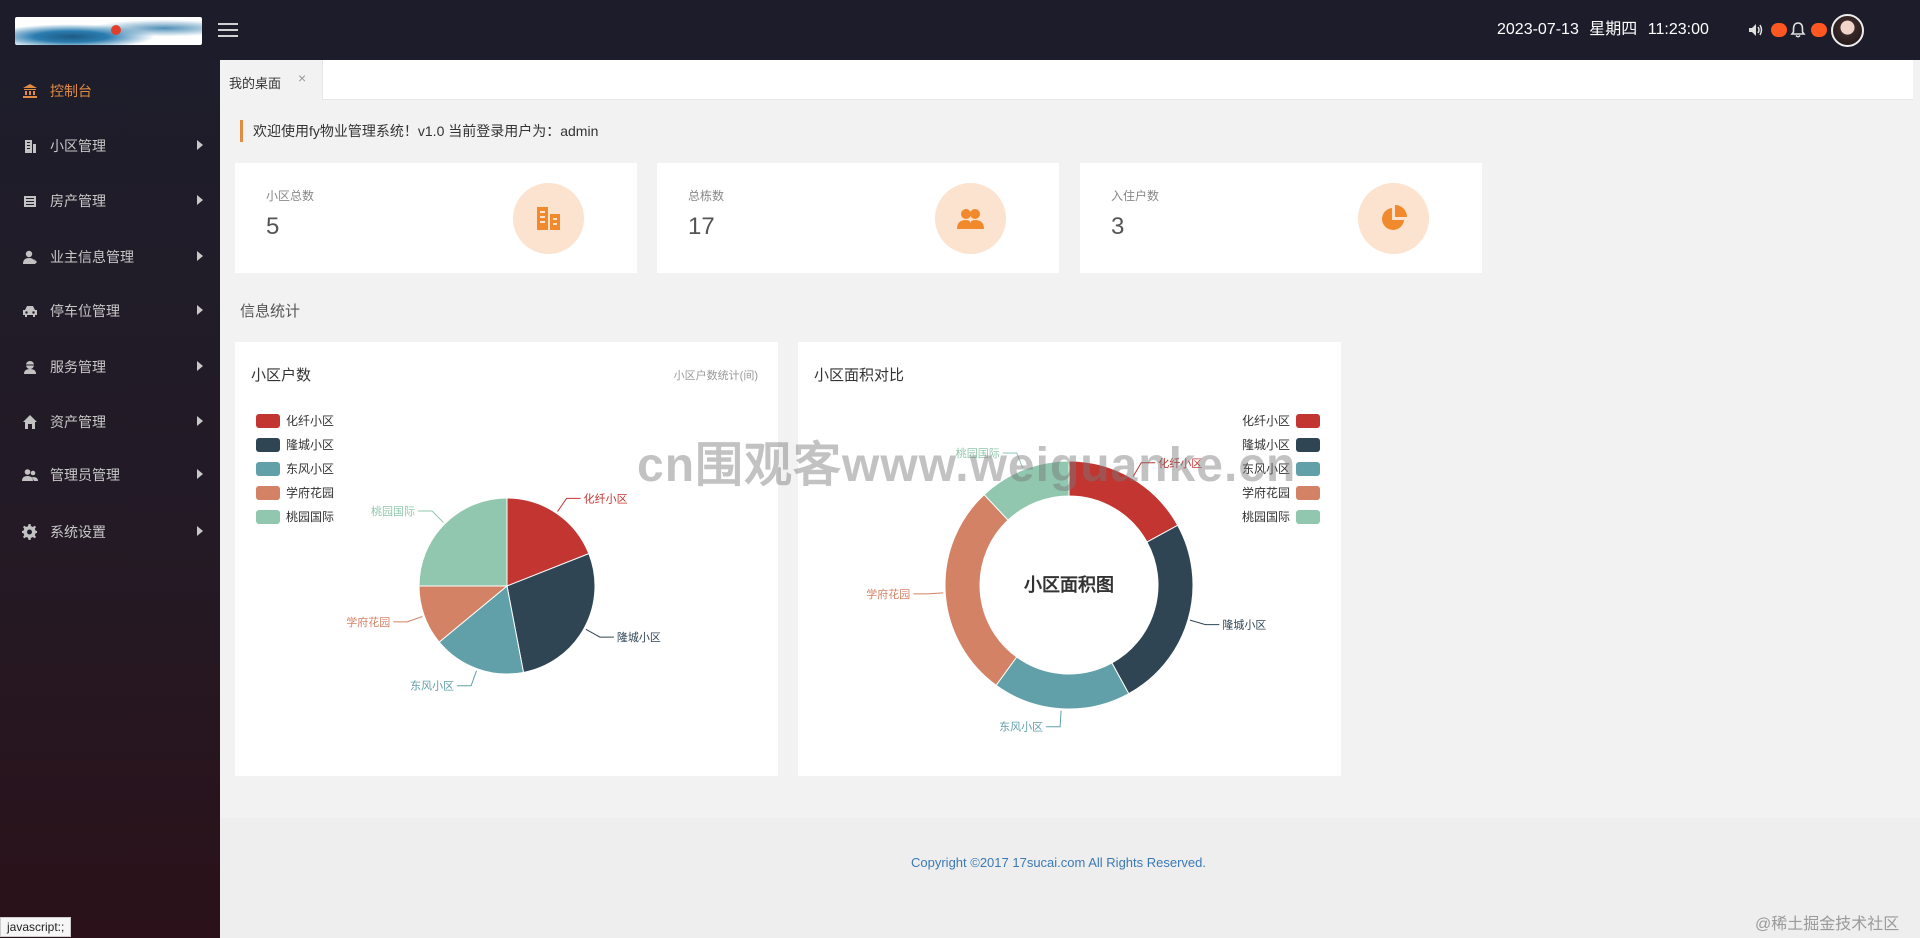  Describe the element at coordinates (458, 553) in the screenshot. I see `household-pie-chart: 化纤小区隆城小区东风小区学府花园桃园国际化纤小区隆城小区东风小区学府花园桃园国际` at that location.